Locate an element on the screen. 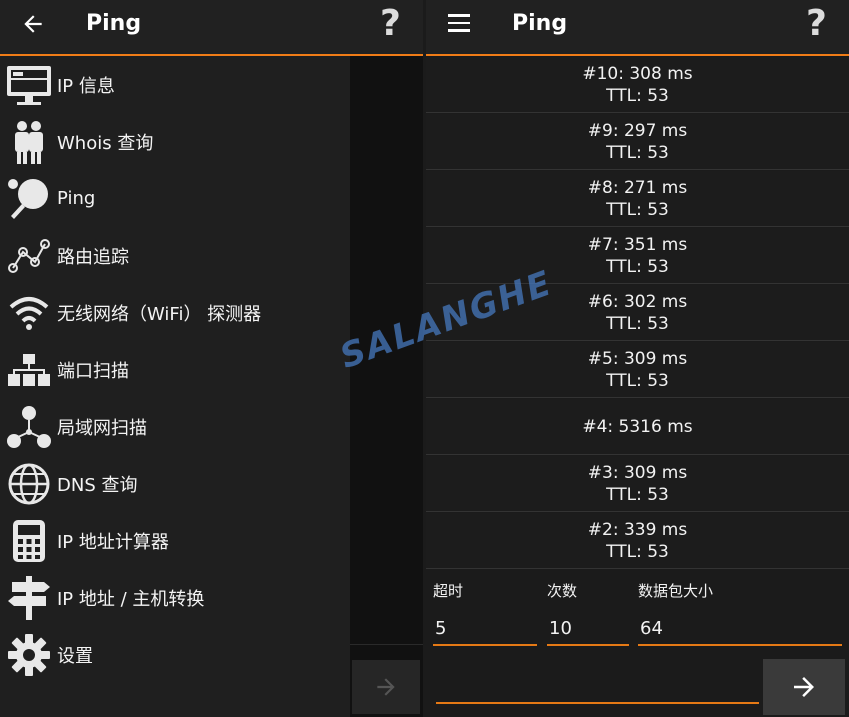  network-icon is located at coordinates (28, 369).